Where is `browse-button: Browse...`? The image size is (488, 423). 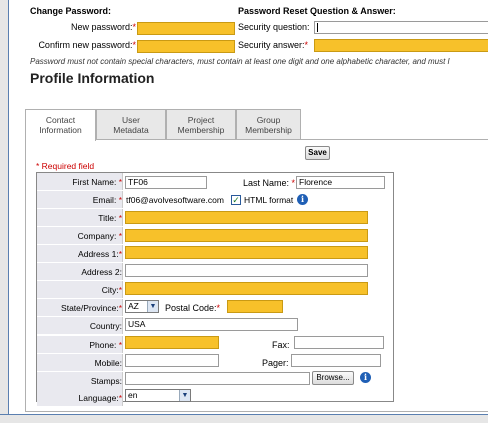
browse-button: Browse... is located at coordinates (333, 378).